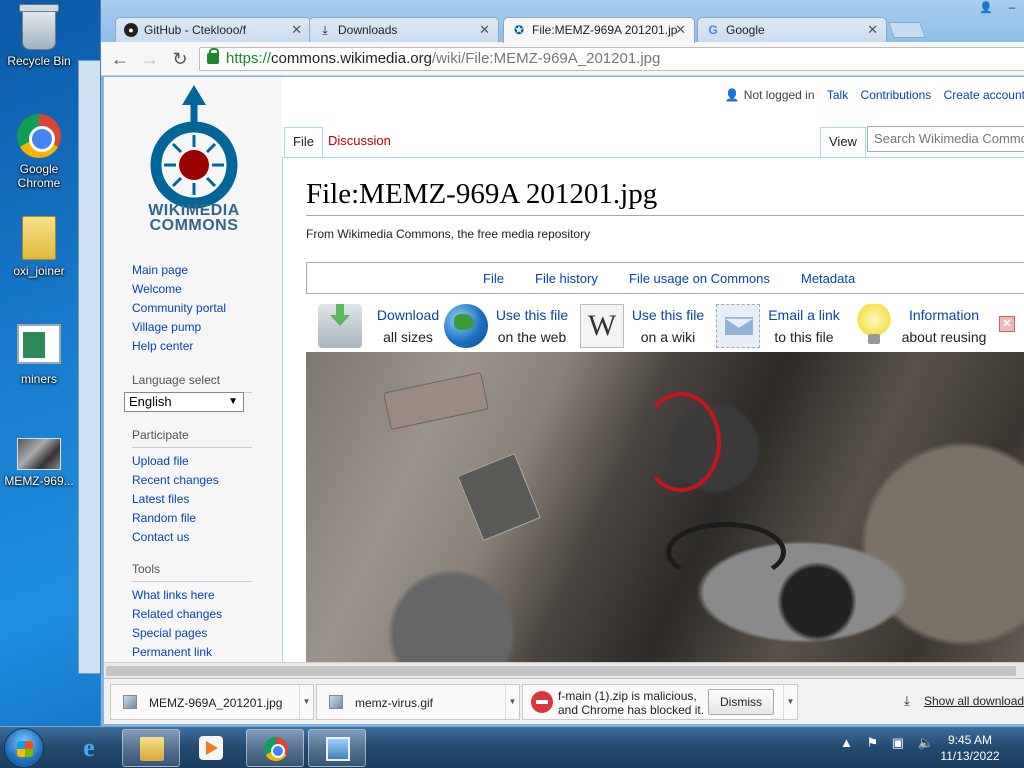 The height and width of the screenshot is (768, 1024). What do you see at coordinates (493, 278) in the screenshot?
I see `file-nav-file: File` at bounding box center [493, 278].